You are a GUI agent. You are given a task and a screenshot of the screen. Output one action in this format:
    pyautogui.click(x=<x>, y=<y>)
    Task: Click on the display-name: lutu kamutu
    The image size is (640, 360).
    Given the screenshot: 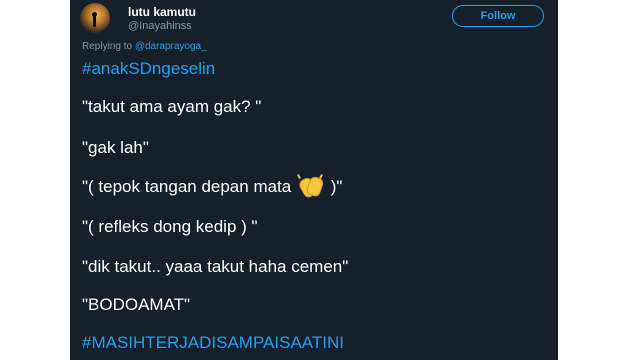 What is the action you would take?
    pyautogui.click(x=162, y=12)
    